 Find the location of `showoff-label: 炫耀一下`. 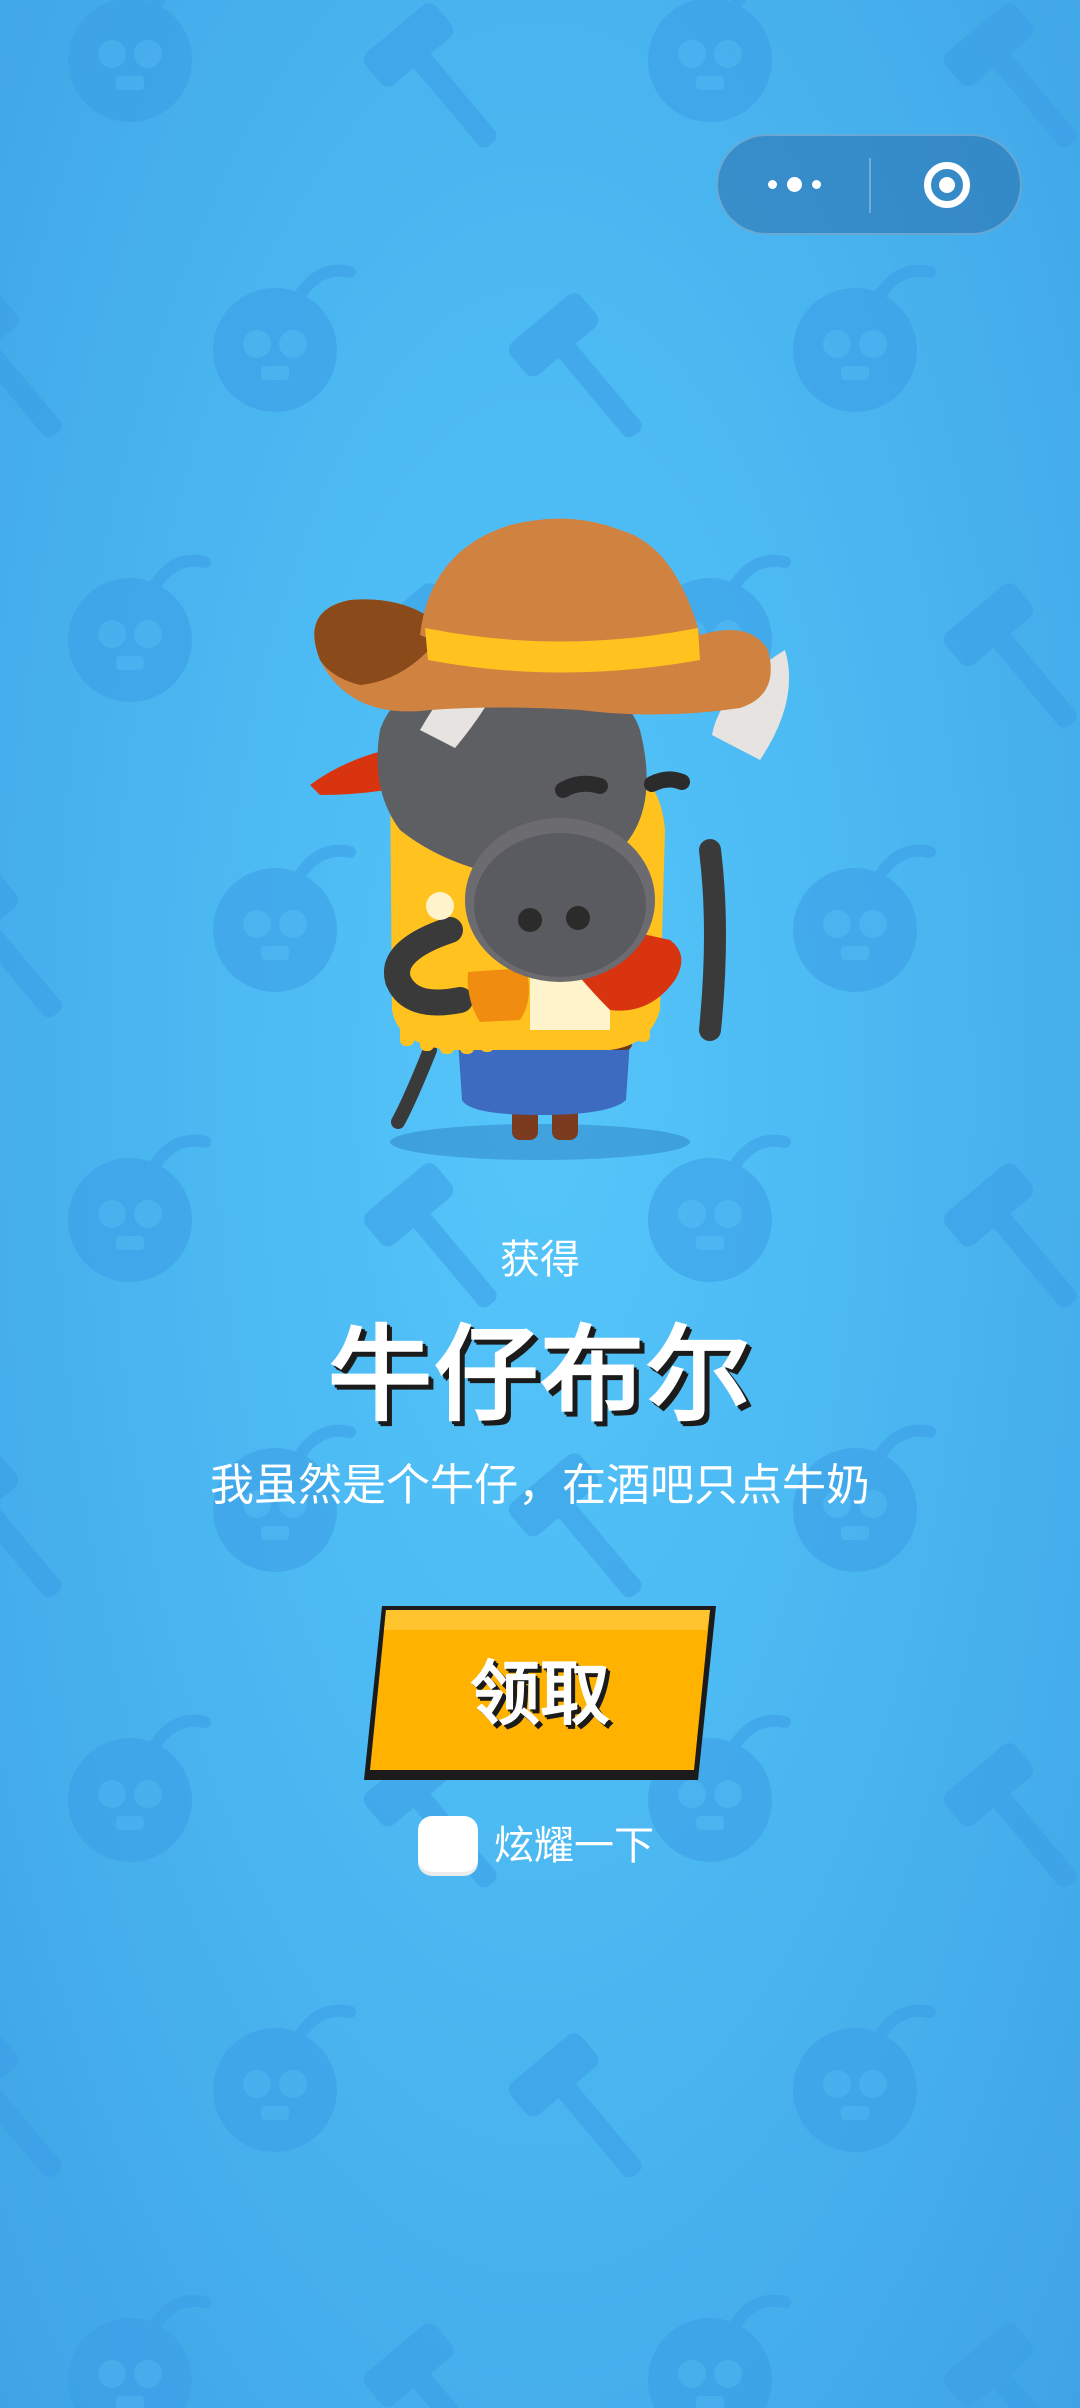

showoff-label: 炫耀一下 is located at coordinates (574, 1846).